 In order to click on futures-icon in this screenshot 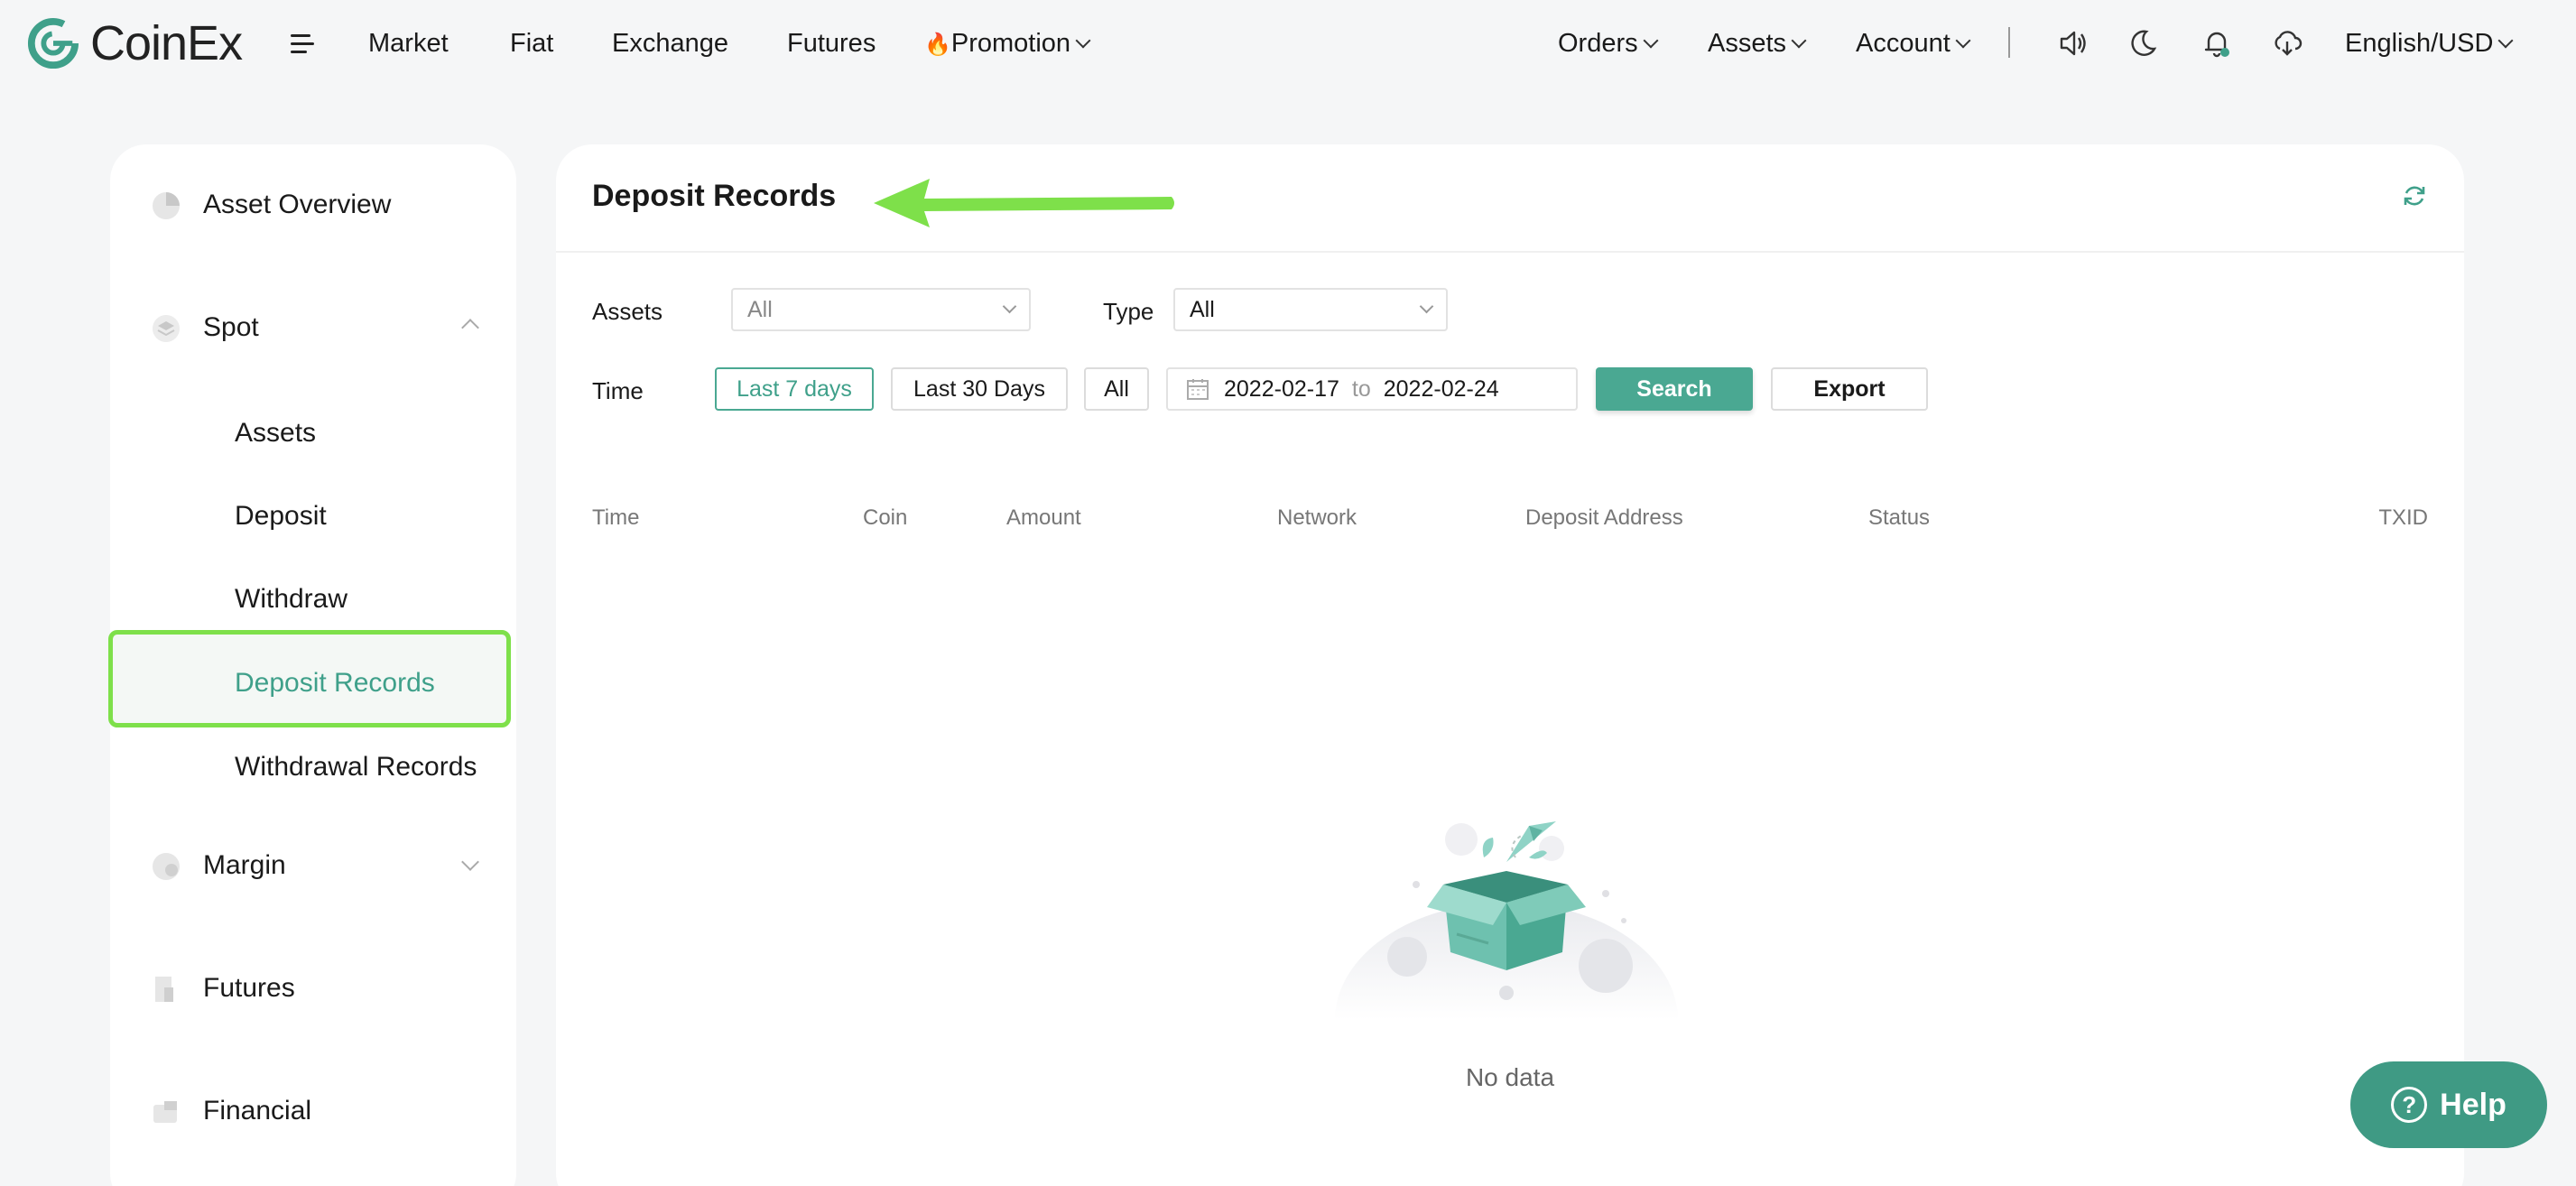, I will do `click(164, 990)`.